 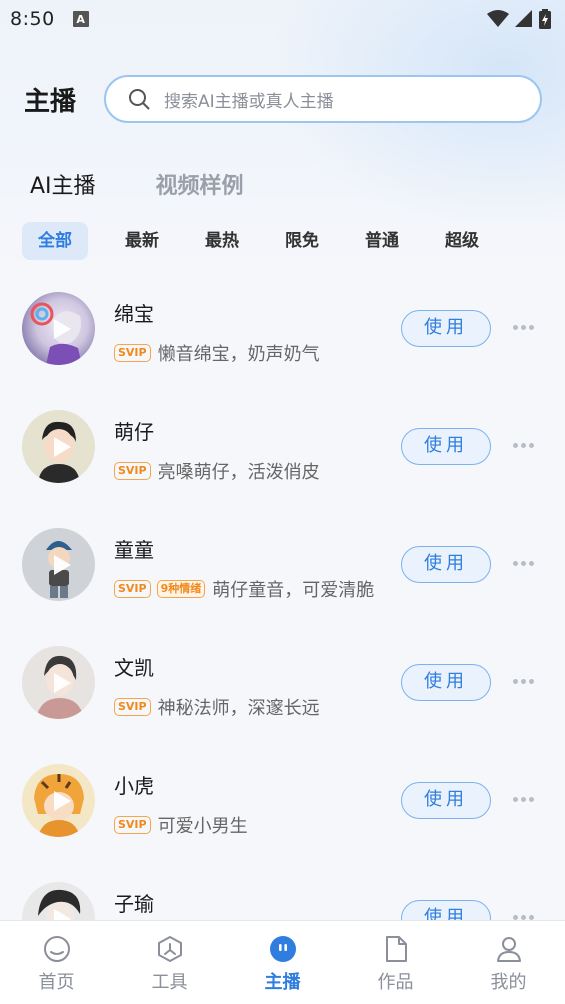 What do you see at coordinates (56, 949) in the screenshot?
I see `home-icon` at bounding box center [56, 949].